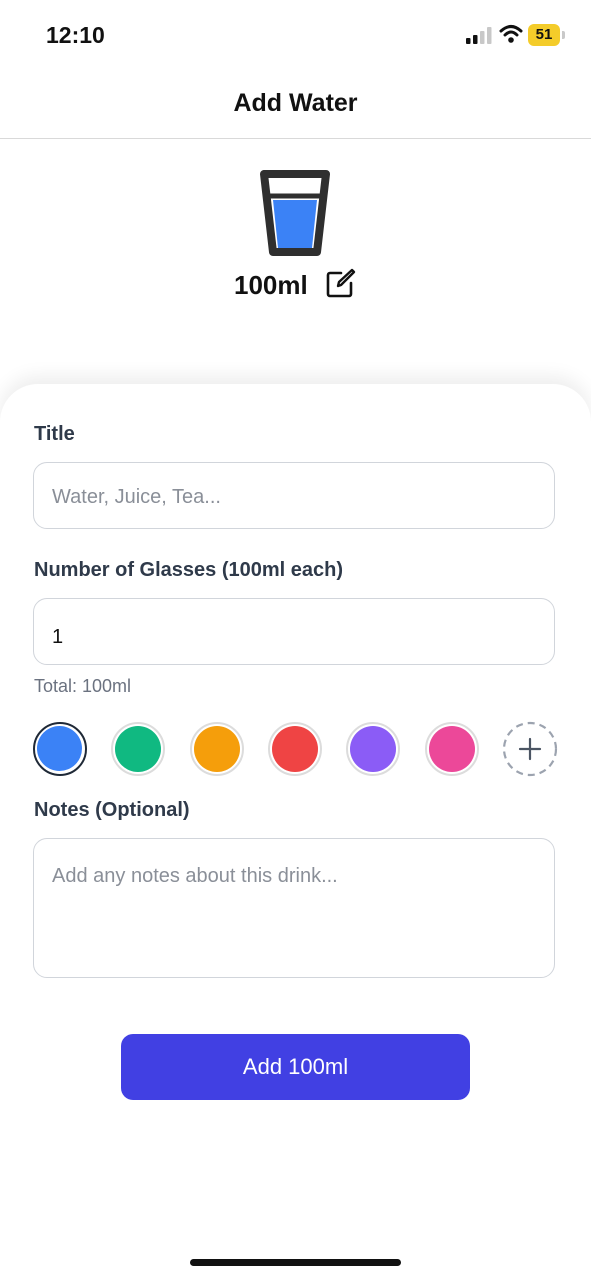 The image size is (591, 1280). I want to click on glasses-label: Number of Glasses (100ml each), so click(189, 570).